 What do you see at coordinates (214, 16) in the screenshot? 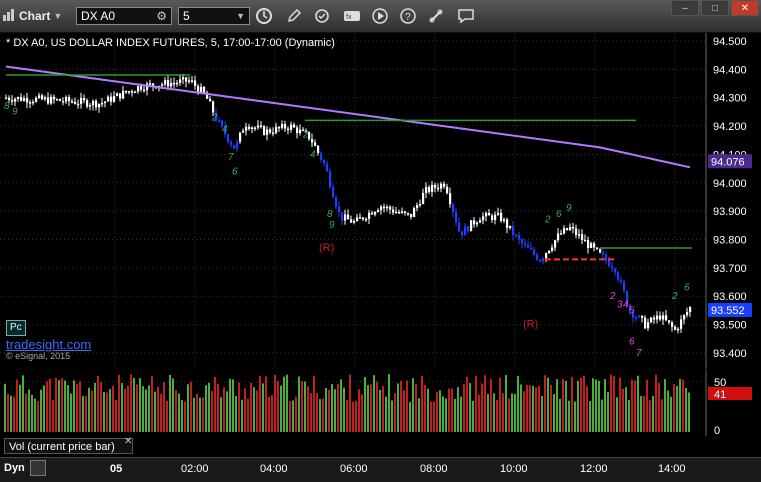
I see `interval-select: 5 ▼` at bounding box center [214, 16].